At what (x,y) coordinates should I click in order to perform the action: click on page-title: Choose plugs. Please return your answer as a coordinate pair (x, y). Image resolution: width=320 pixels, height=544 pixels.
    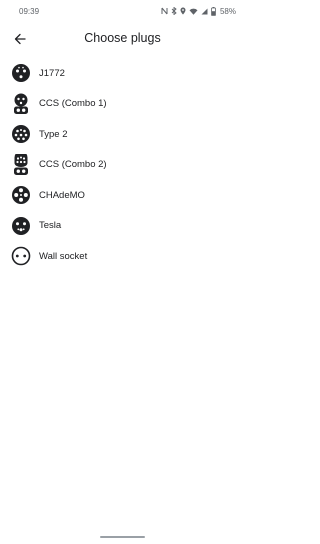
    Looking at the image, I should click on (122, 38).